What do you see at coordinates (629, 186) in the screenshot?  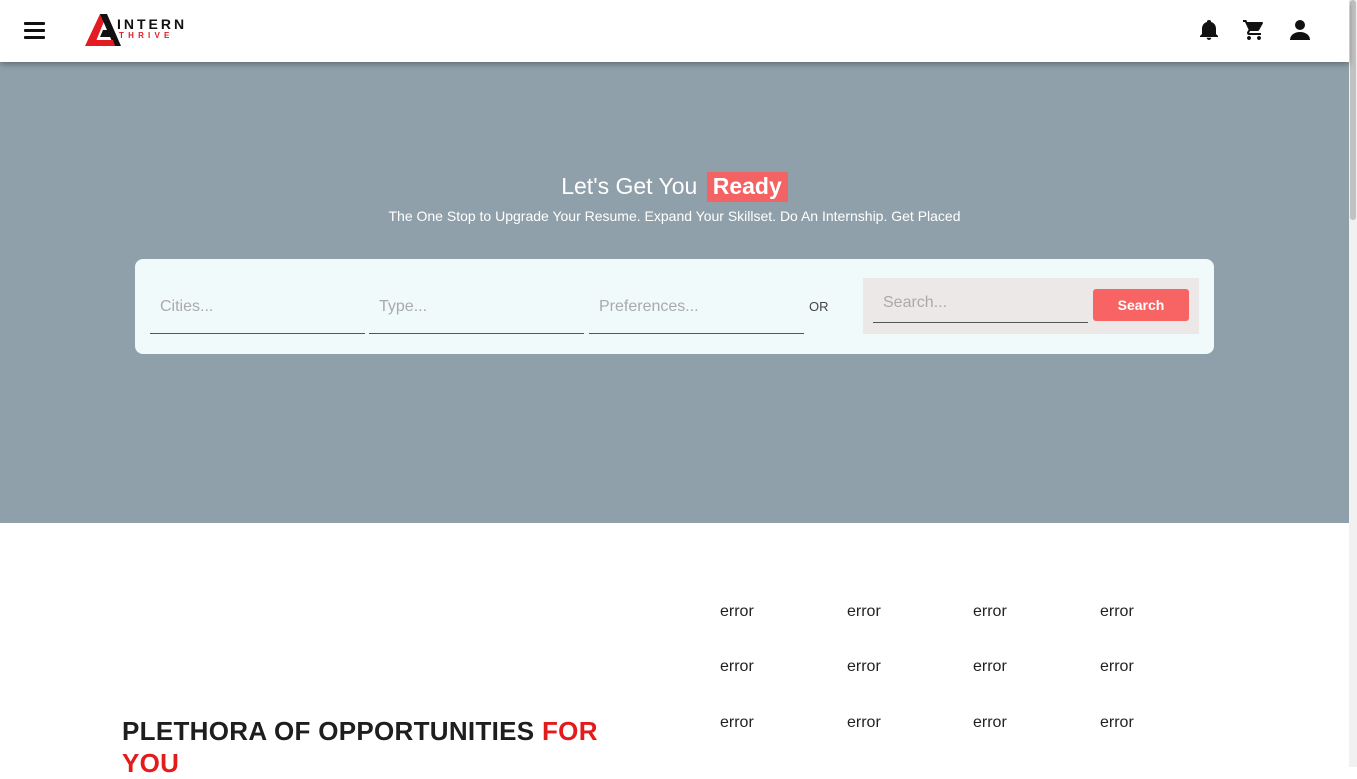 I see `hero-title-prefix: Let's Get You` at bounding box center [629, 186].